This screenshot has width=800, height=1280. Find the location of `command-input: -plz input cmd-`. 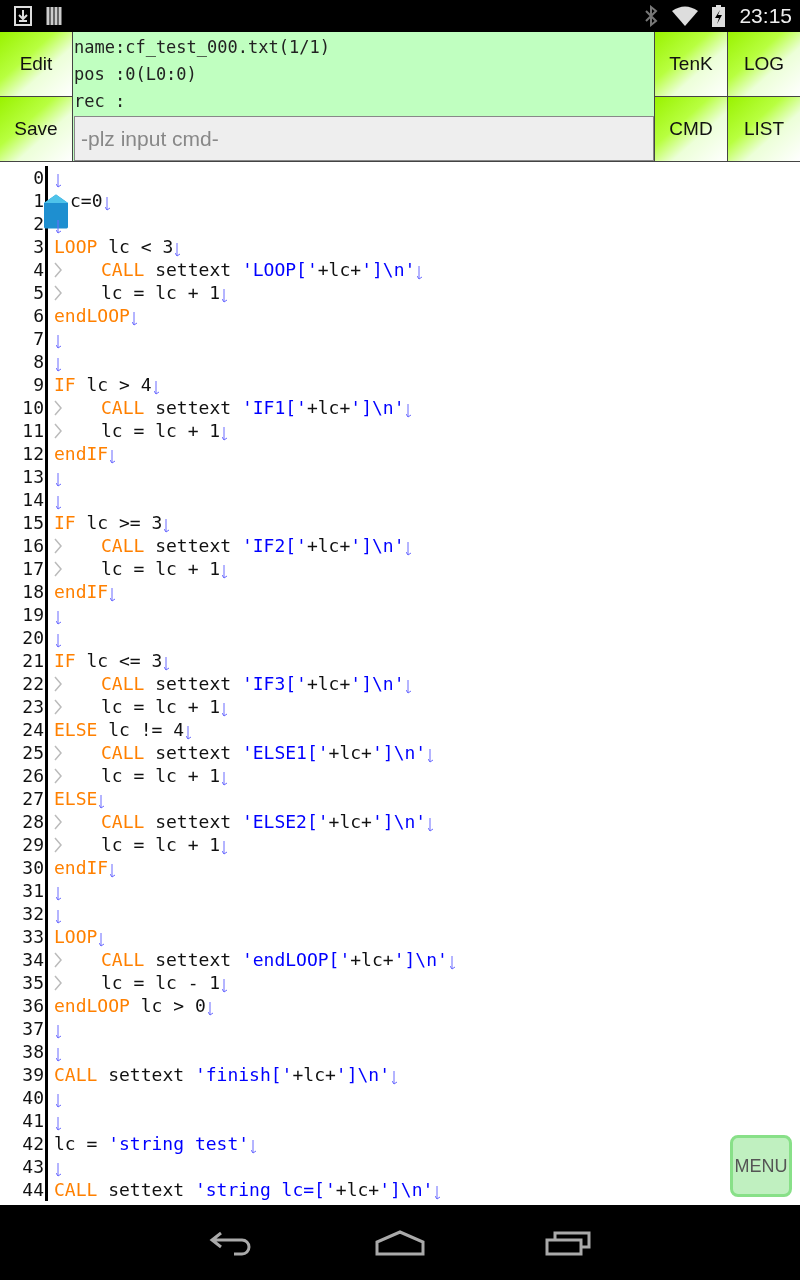

command-input: -plz input cmd- is located at coordinates (364, 138).